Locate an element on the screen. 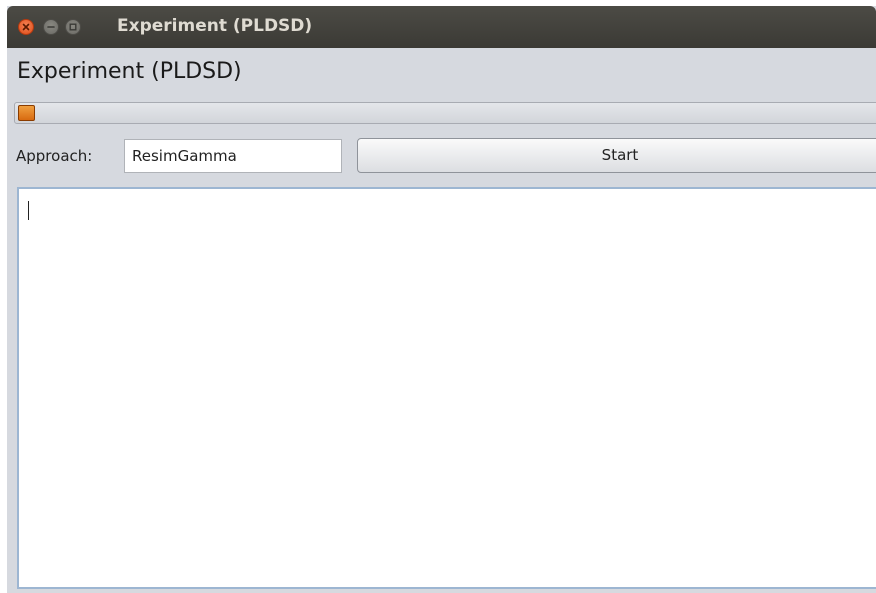 The width and height of the screenshot is (876, 593). start-button: Start is located at coordinates (616, 155).